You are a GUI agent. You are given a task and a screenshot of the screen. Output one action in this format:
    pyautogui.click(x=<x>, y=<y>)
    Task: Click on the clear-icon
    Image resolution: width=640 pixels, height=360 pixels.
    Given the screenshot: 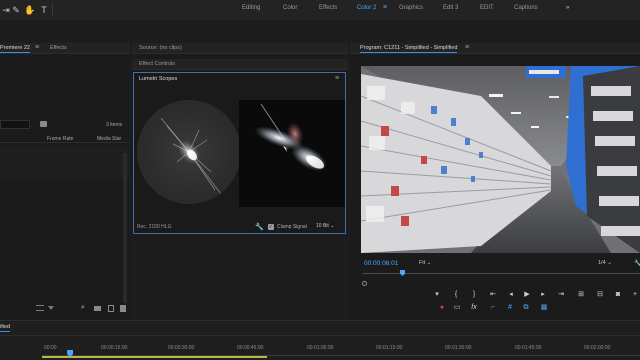 What is the action you would take?
    pyautogui.click(x=123, y=308)
    